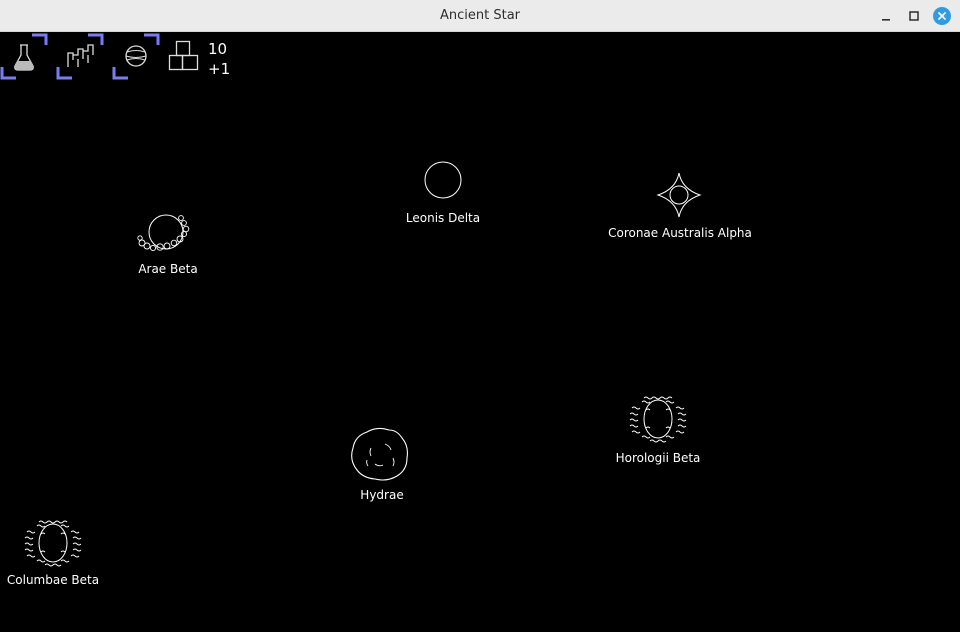  I want to click on window-title: Ancient Star, so click(480, 15).